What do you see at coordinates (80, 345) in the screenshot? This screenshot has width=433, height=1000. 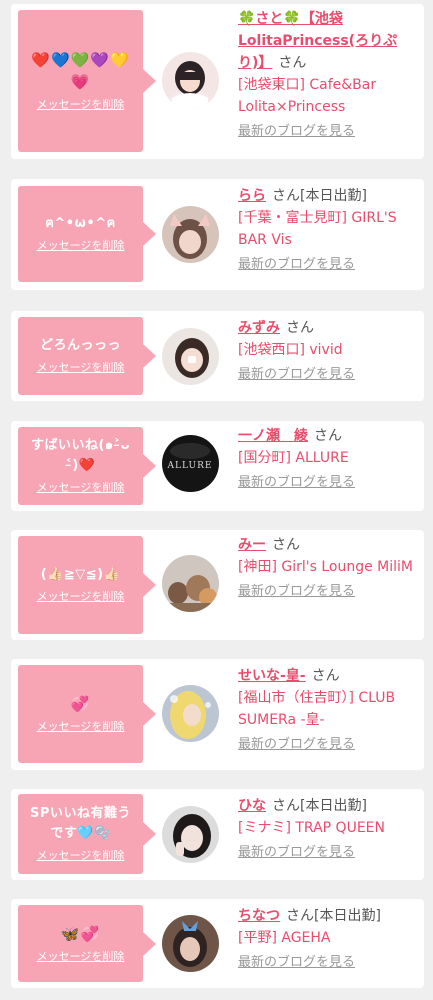 I see `message-text: どろんっっっ` at bounding box center [80, 345].